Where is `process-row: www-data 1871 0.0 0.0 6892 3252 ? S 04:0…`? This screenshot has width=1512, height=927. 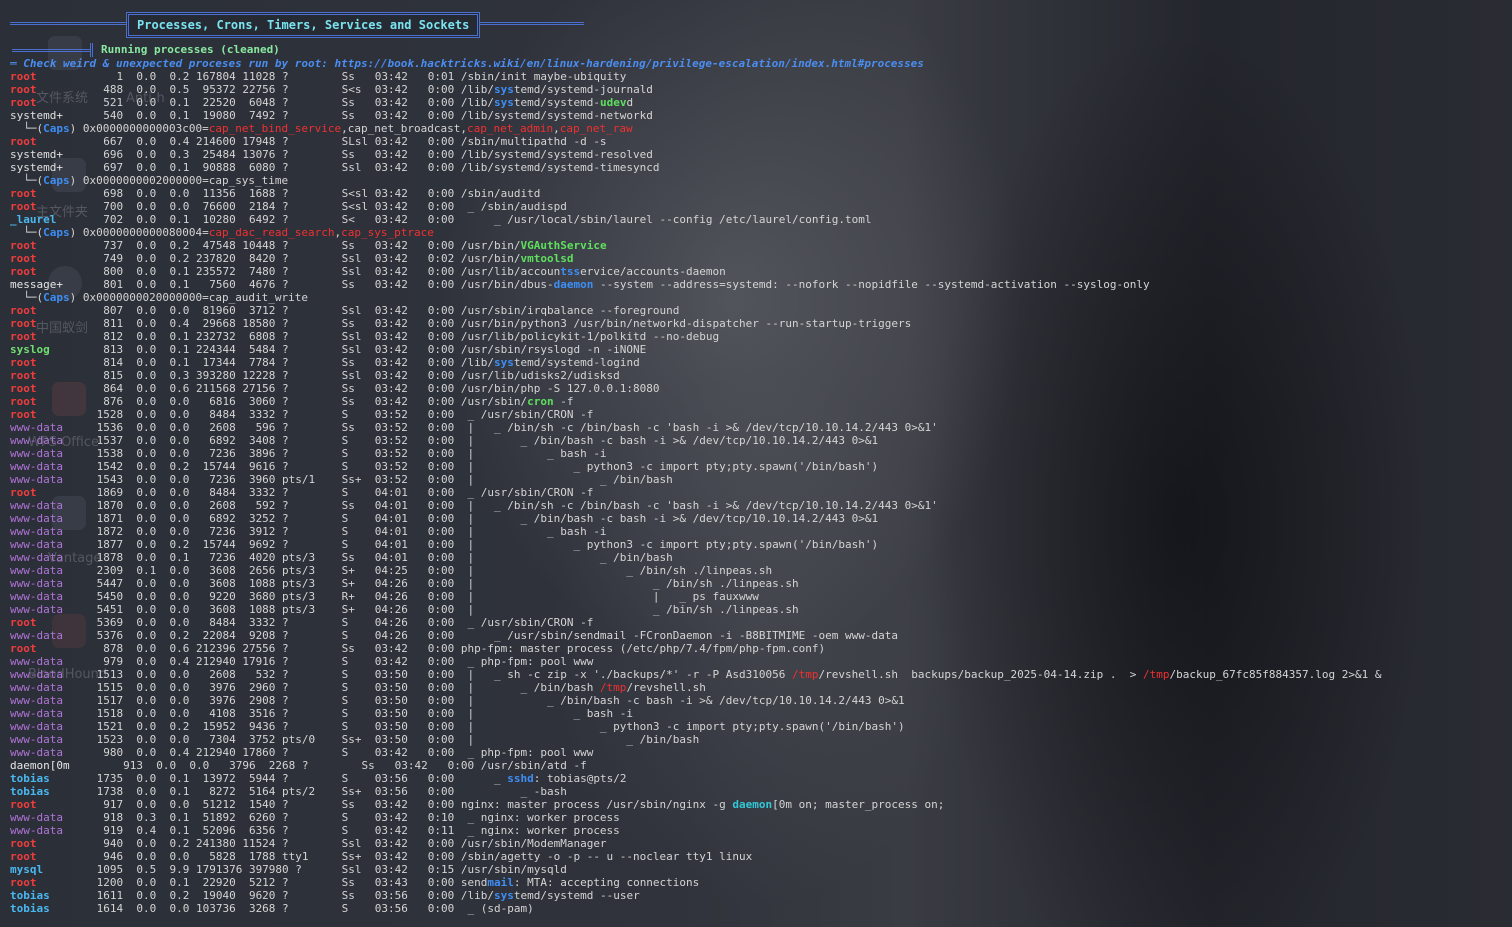 process-row: www-data 1871 0.0 0.0 6892 3252 ? S 04:0… is located at coordinates (695, 518).